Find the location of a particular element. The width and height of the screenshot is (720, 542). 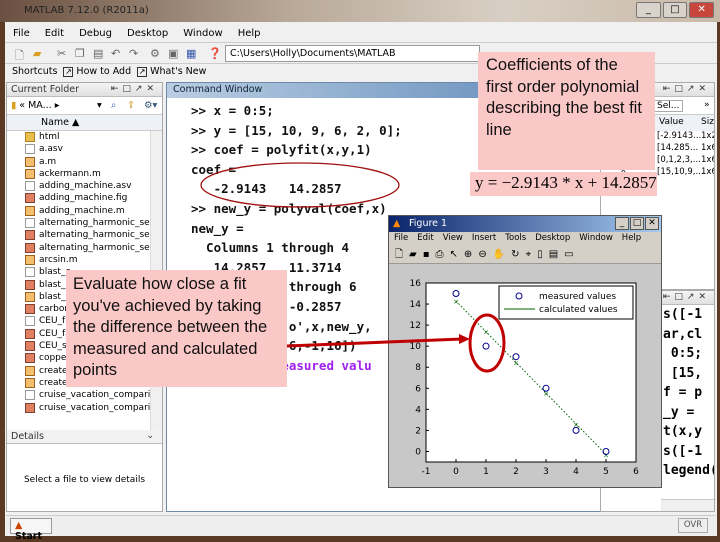

file-item: arcsin.m is located at coordinates (84, 260).